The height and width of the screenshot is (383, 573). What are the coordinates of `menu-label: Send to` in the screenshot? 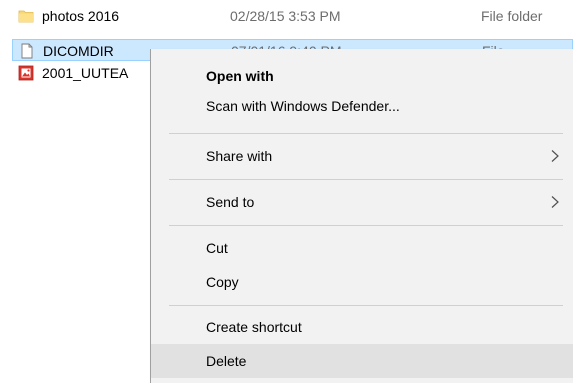 It's located at (230, 202).